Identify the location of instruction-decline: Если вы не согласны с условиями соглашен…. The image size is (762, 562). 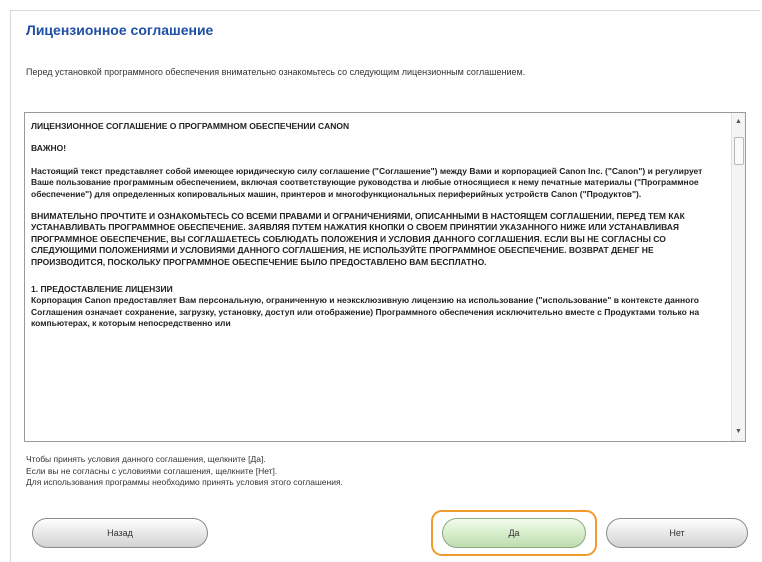
(152, 470).